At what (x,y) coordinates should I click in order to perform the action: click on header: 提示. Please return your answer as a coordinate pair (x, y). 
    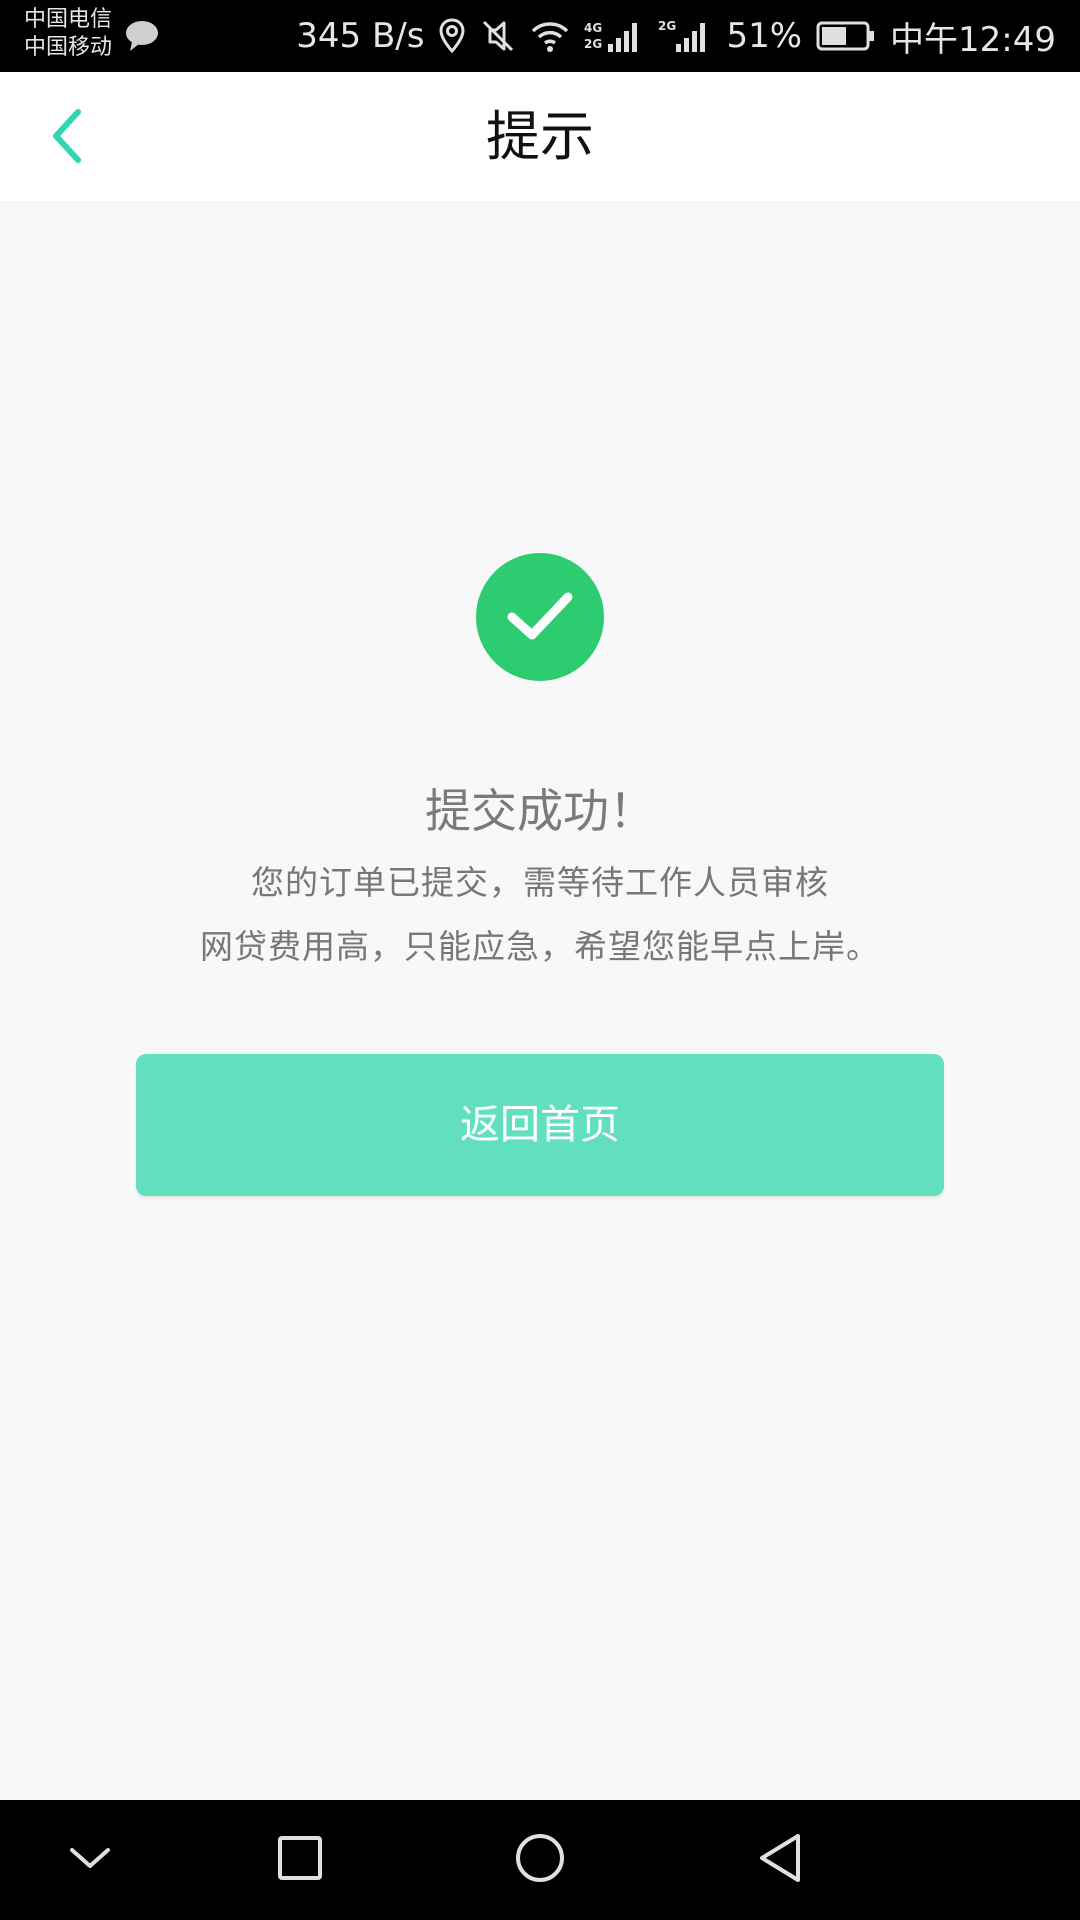
    Looking at the image, I should click on (540, 137).